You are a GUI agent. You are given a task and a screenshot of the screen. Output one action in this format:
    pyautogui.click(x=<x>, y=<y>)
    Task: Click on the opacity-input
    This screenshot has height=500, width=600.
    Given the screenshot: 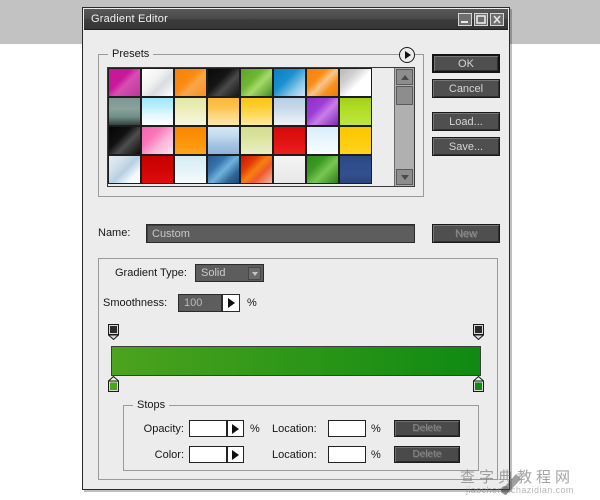 What is the action you would take?
    pyautogui.click(x=208, y=428)
    